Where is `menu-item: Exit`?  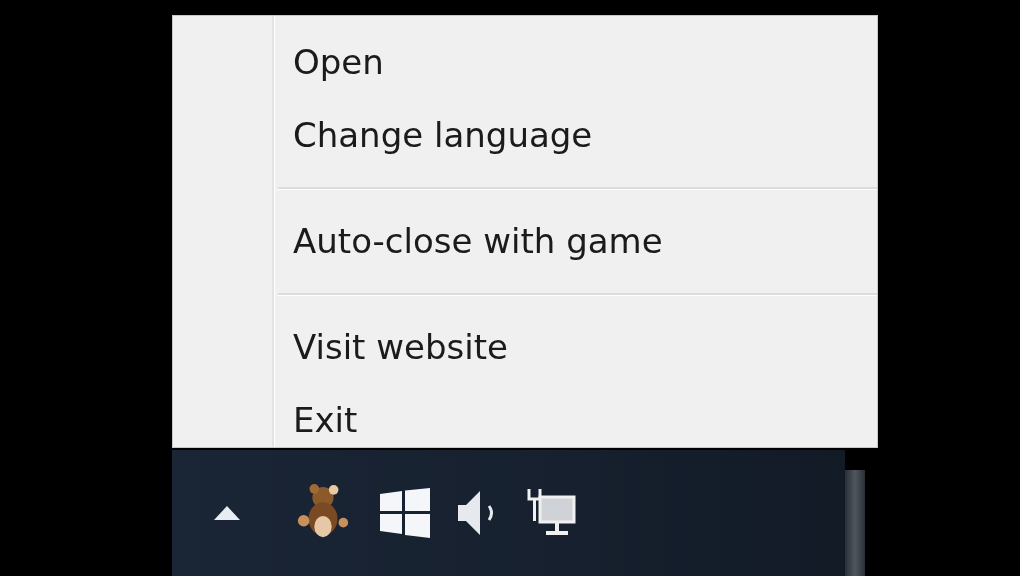
menu-item: Exit is located at coordinates (525, 420).